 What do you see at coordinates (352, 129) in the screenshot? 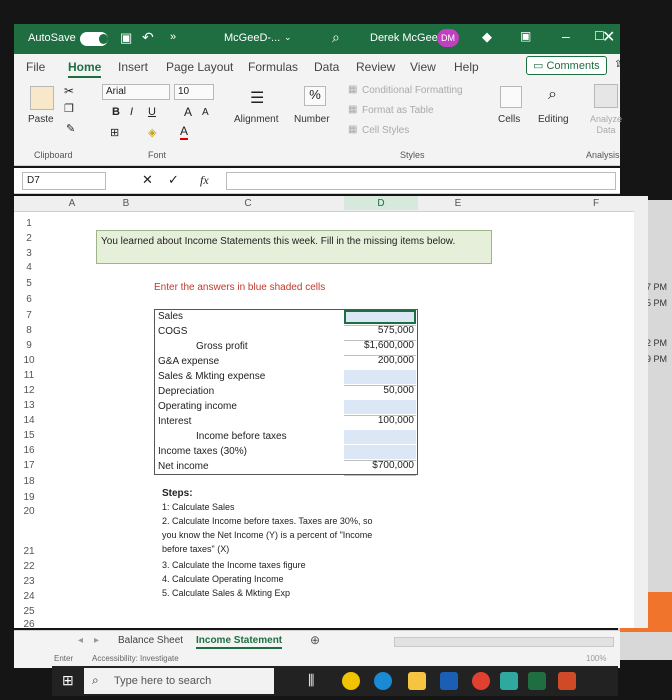
I see `cell-styles-icon: ▦` at bounding box center [352, 129].